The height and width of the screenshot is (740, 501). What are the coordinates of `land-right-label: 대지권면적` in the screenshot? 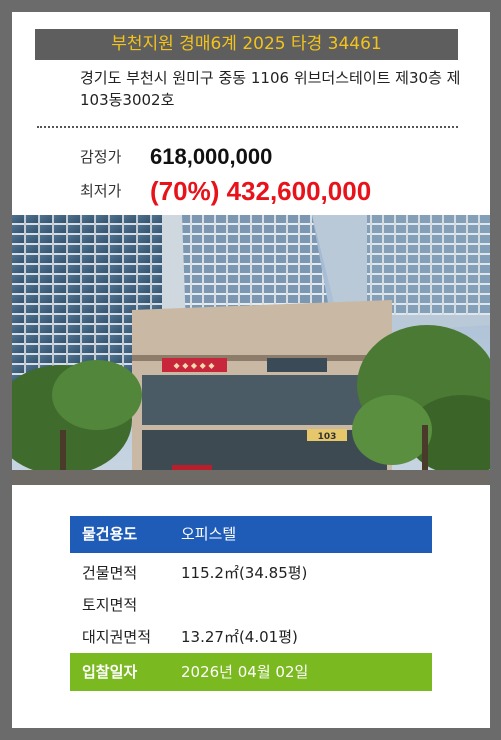 It's located at (117, 637).